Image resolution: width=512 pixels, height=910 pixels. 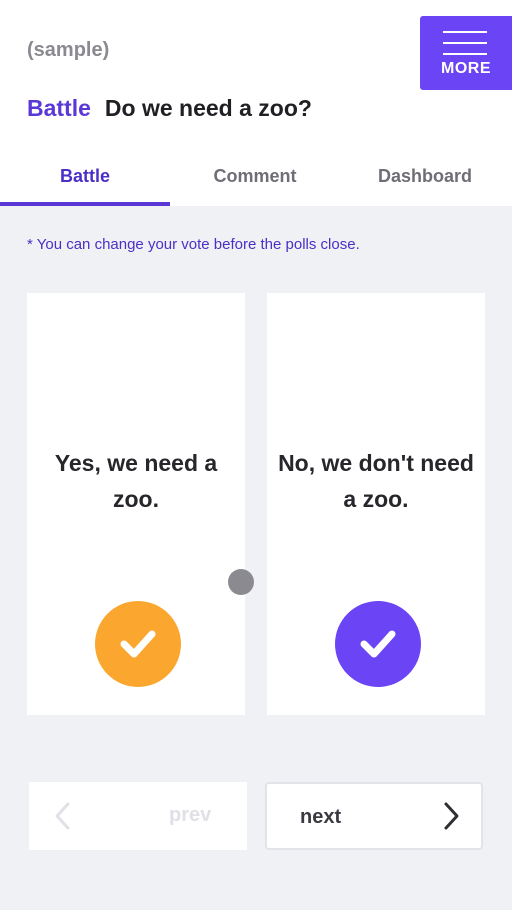 I want to click on tab-dashboard: Dashboard, so click(x=425, y=183).